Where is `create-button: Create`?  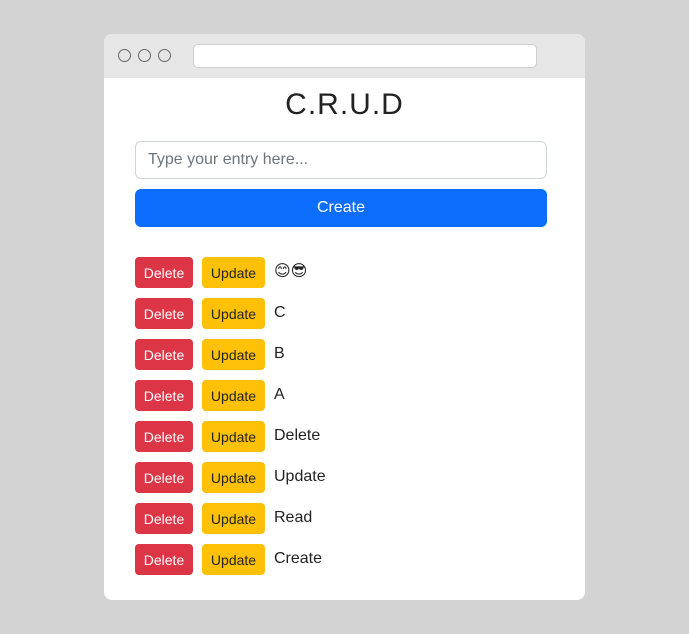
create-button: Create is located at coordinates (341, 208).